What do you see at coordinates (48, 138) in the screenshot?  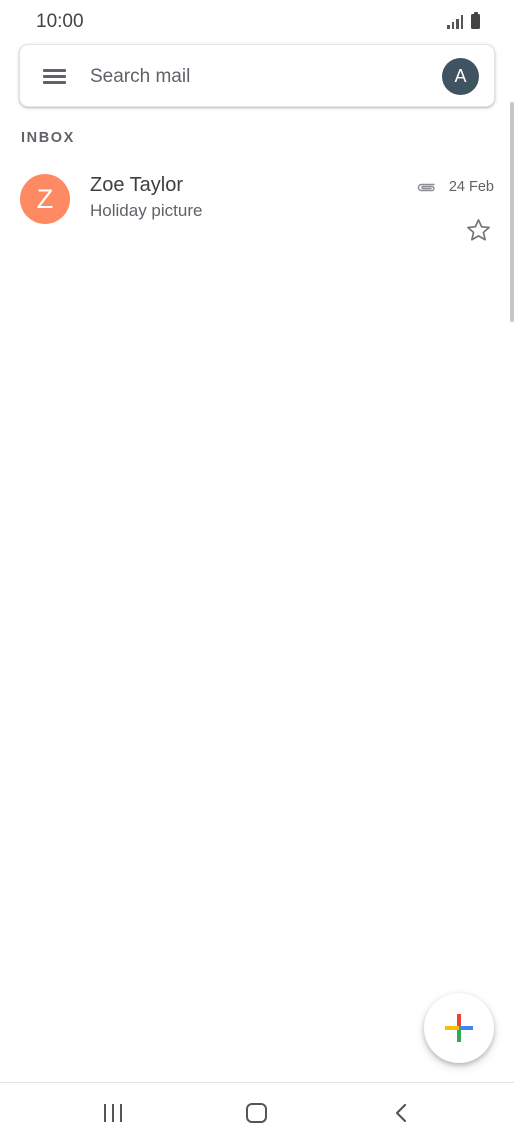 I see `inbox-label: INBOX` at bounding box center [48, 138].